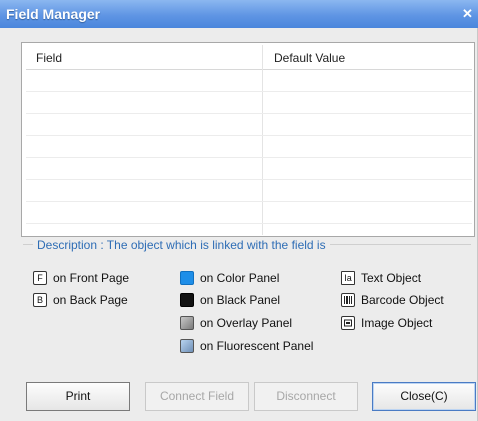 The height and width of the screenshot is (421, 478). What do you see at coordinates (78, 396) in the screenshot?
I see `print-button: Print` at bounding box center [78, 396].